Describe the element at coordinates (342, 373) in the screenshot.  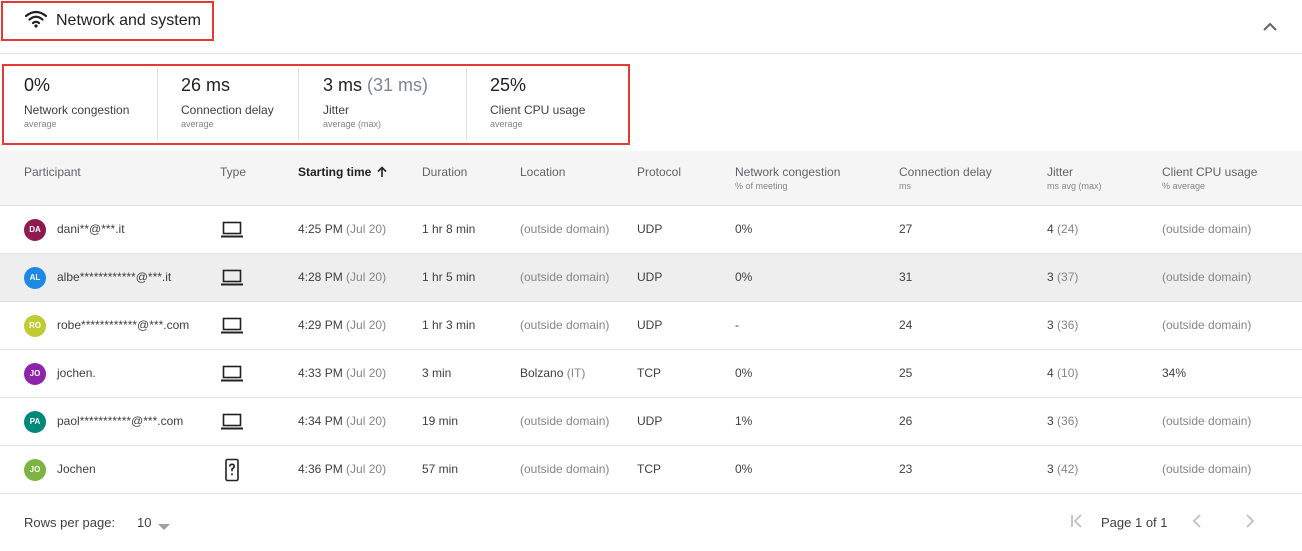
I see `starting-time: 4:33 PM (Jul 20)` at that location.